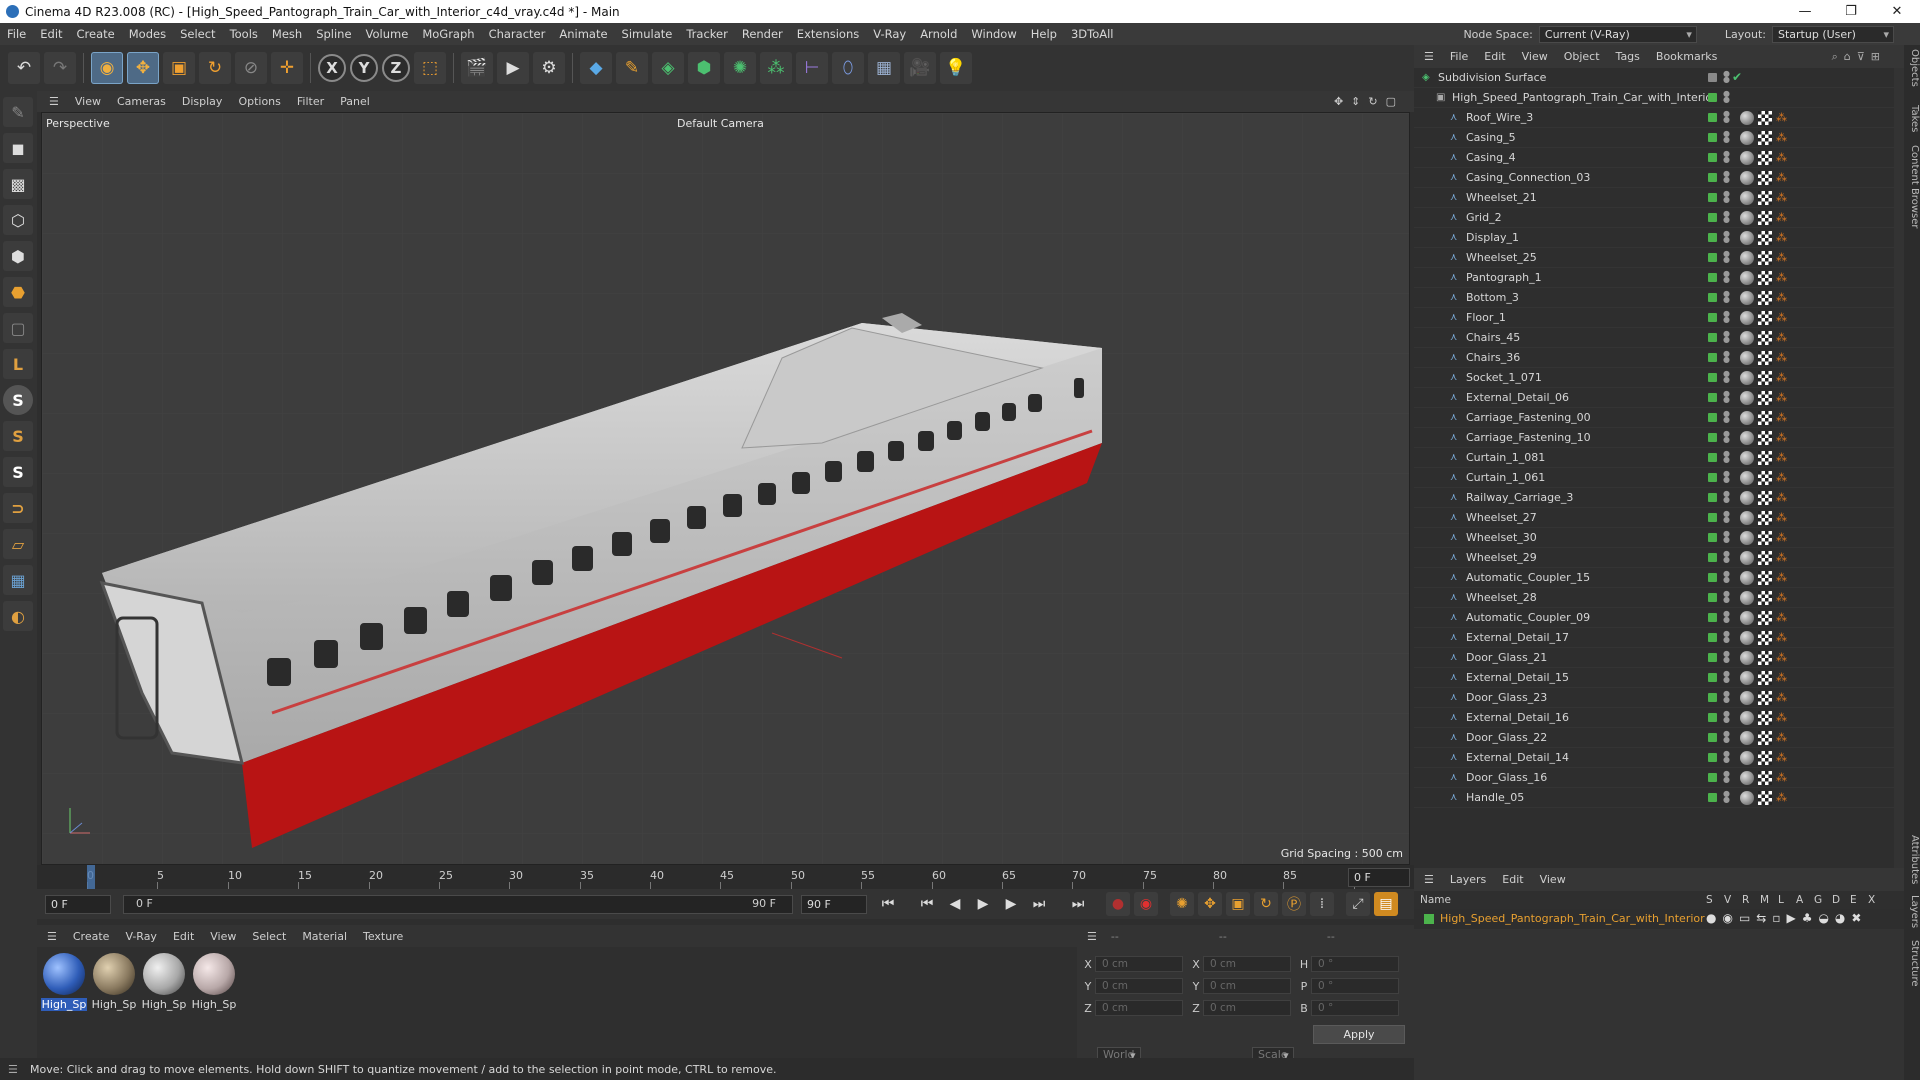  Describe the element at coordinates (18, 328) in the screenshot. I see `uv-mode-icon: ▢` at that location.